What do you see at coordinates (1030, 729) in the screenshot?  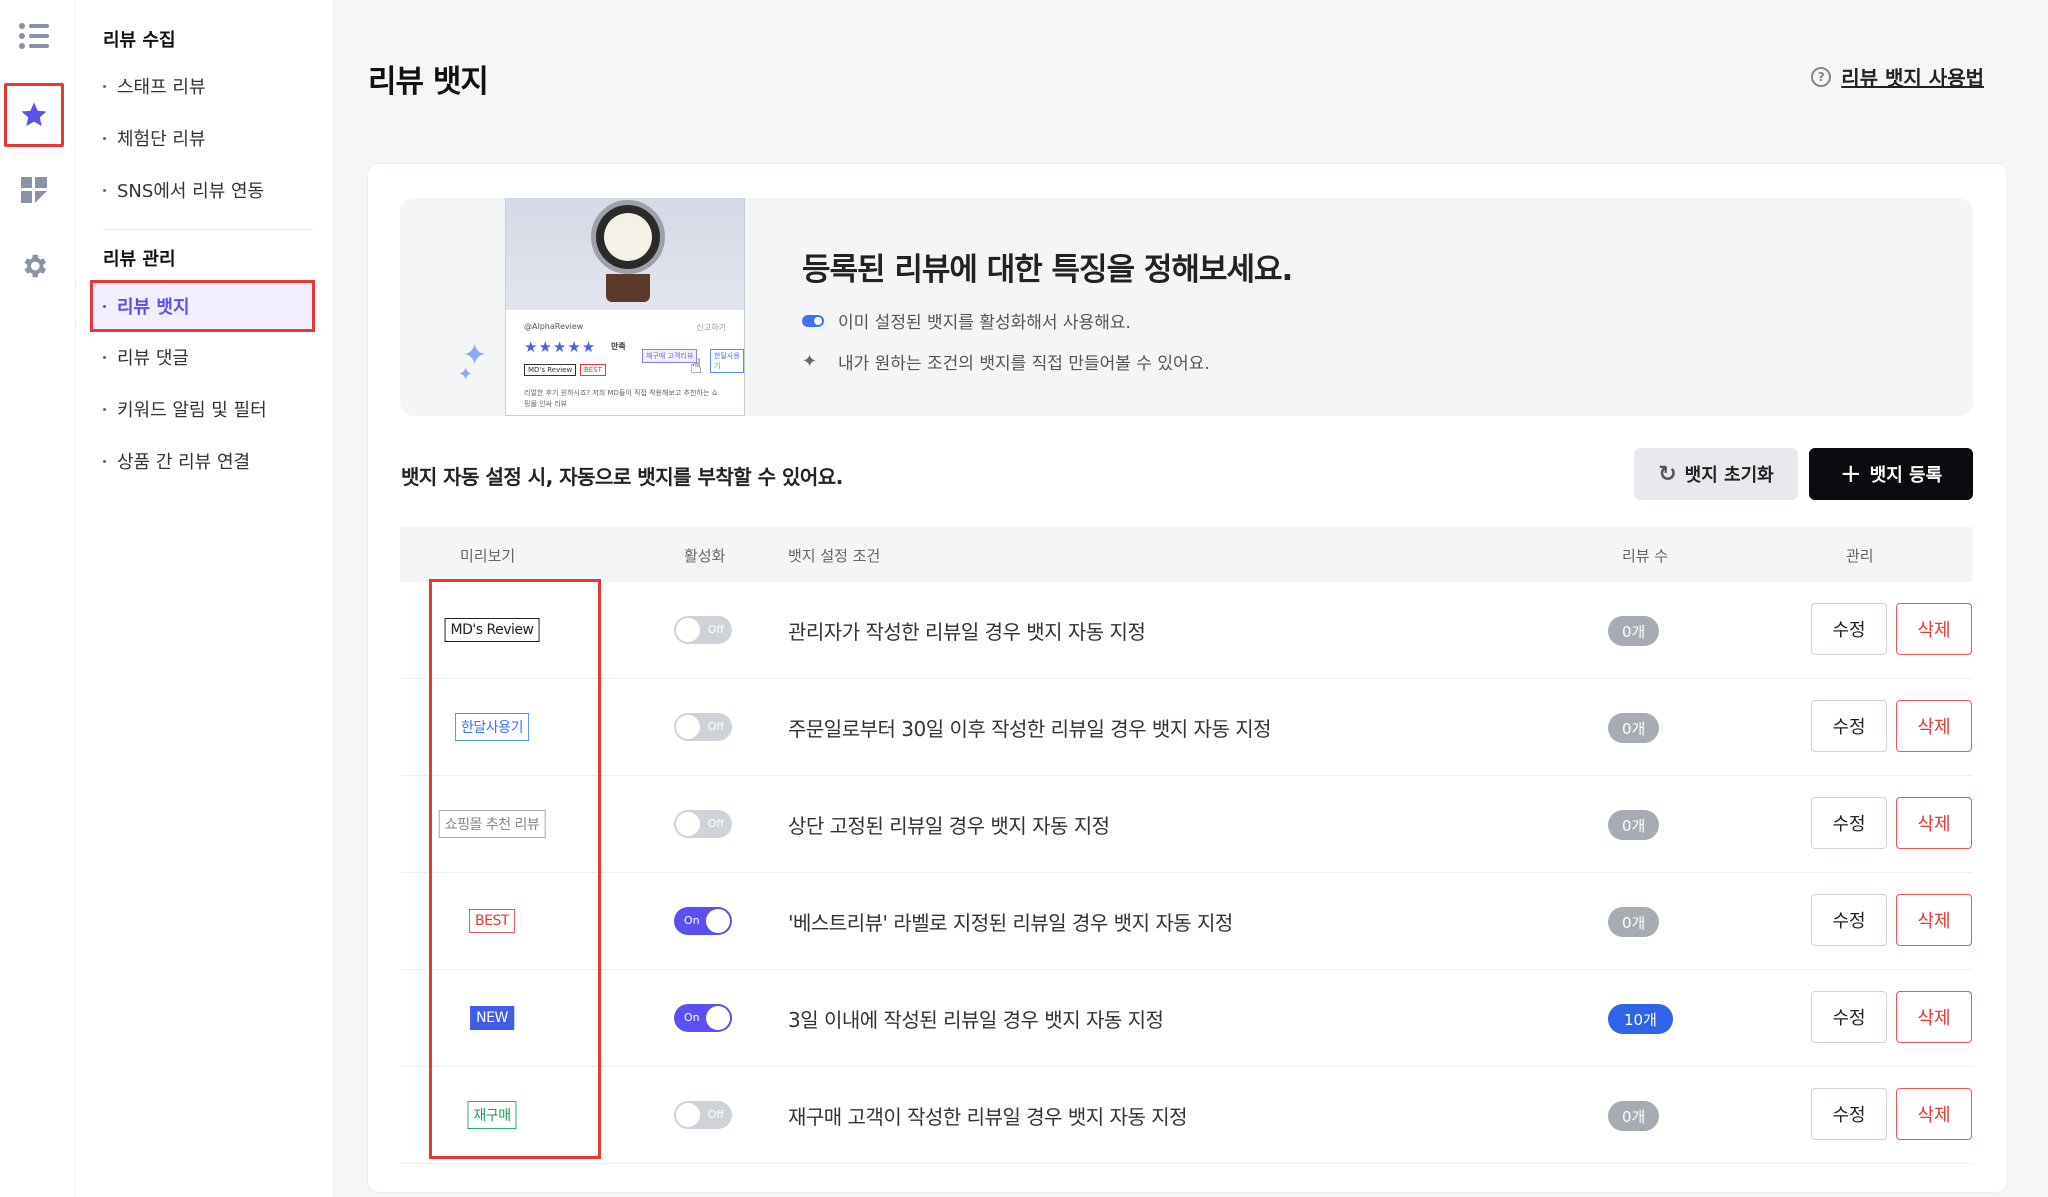 I see `badge-condition: 주문일로부터 30일 이후 작성한 리뷰일 경우 뱃지 자동 지정` at bounding box center [1030, 729].